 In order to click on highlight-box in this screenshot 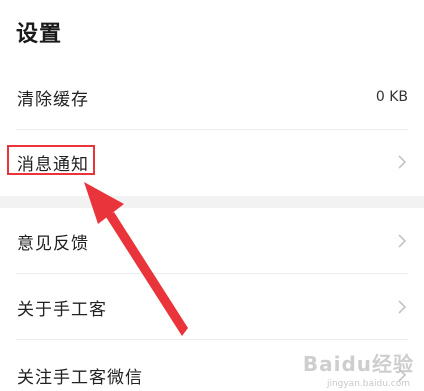, I will do `click(51, 160)`.